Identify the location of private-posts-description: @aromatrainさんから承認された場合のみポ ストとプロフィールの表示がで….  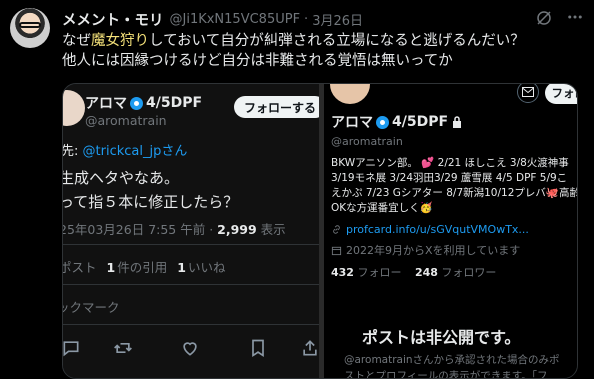
(452, 366).